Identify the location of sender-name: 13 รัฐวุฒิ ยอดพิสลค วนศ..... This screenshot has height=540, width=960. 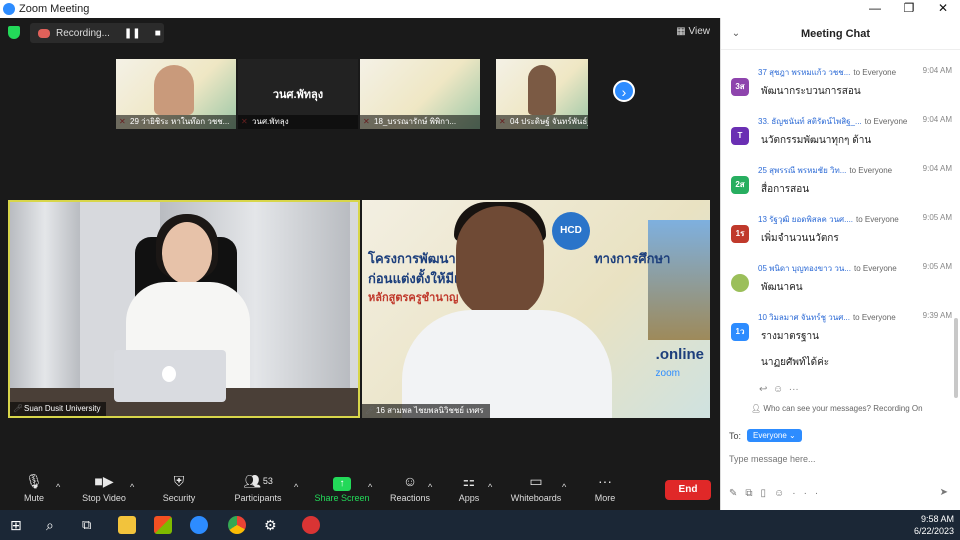
(805, 219).